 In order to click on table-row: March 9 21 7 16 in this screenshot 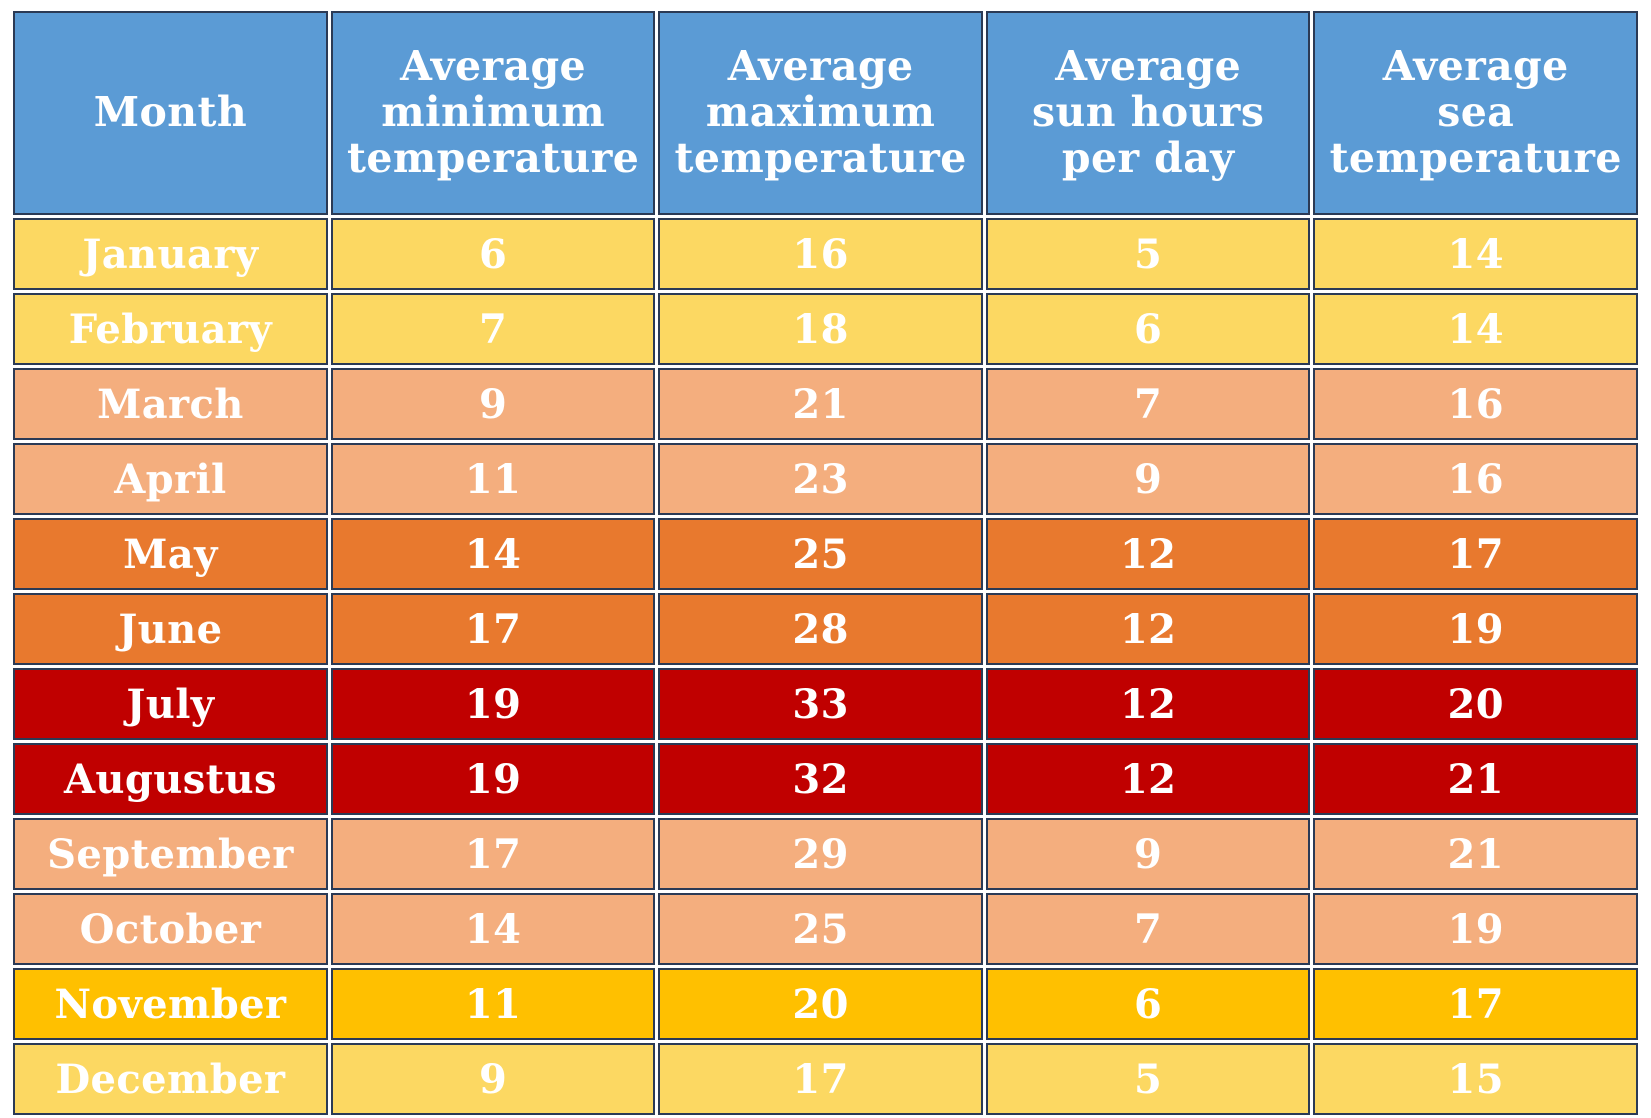, I will do `click(825, 404)`.